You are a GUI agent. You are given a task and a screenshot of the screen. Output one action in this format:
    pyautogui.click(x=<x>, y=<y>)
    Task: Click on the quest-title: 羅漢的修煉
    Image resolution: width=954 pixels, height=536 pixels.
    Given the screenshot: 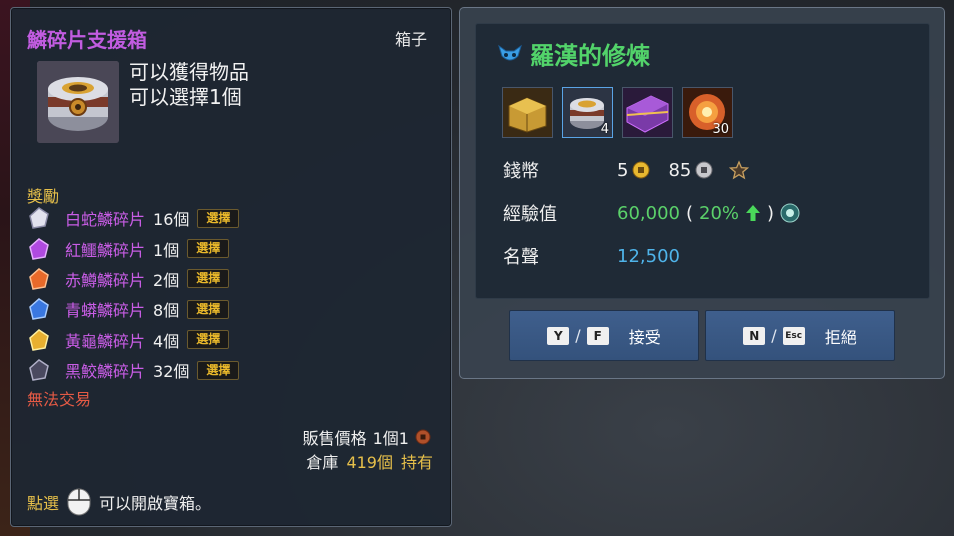 What is the action you would take?
    pyautogui.click(x=574, y=53)
    